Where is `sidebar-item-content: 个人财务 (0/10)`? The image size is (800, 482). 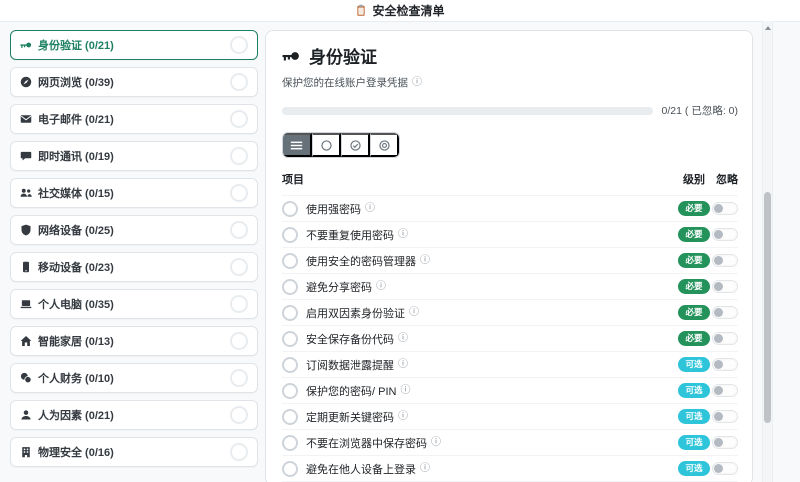 sidebar-item-content: 个人财务 (0/10) is located at coordinates (67, 378).